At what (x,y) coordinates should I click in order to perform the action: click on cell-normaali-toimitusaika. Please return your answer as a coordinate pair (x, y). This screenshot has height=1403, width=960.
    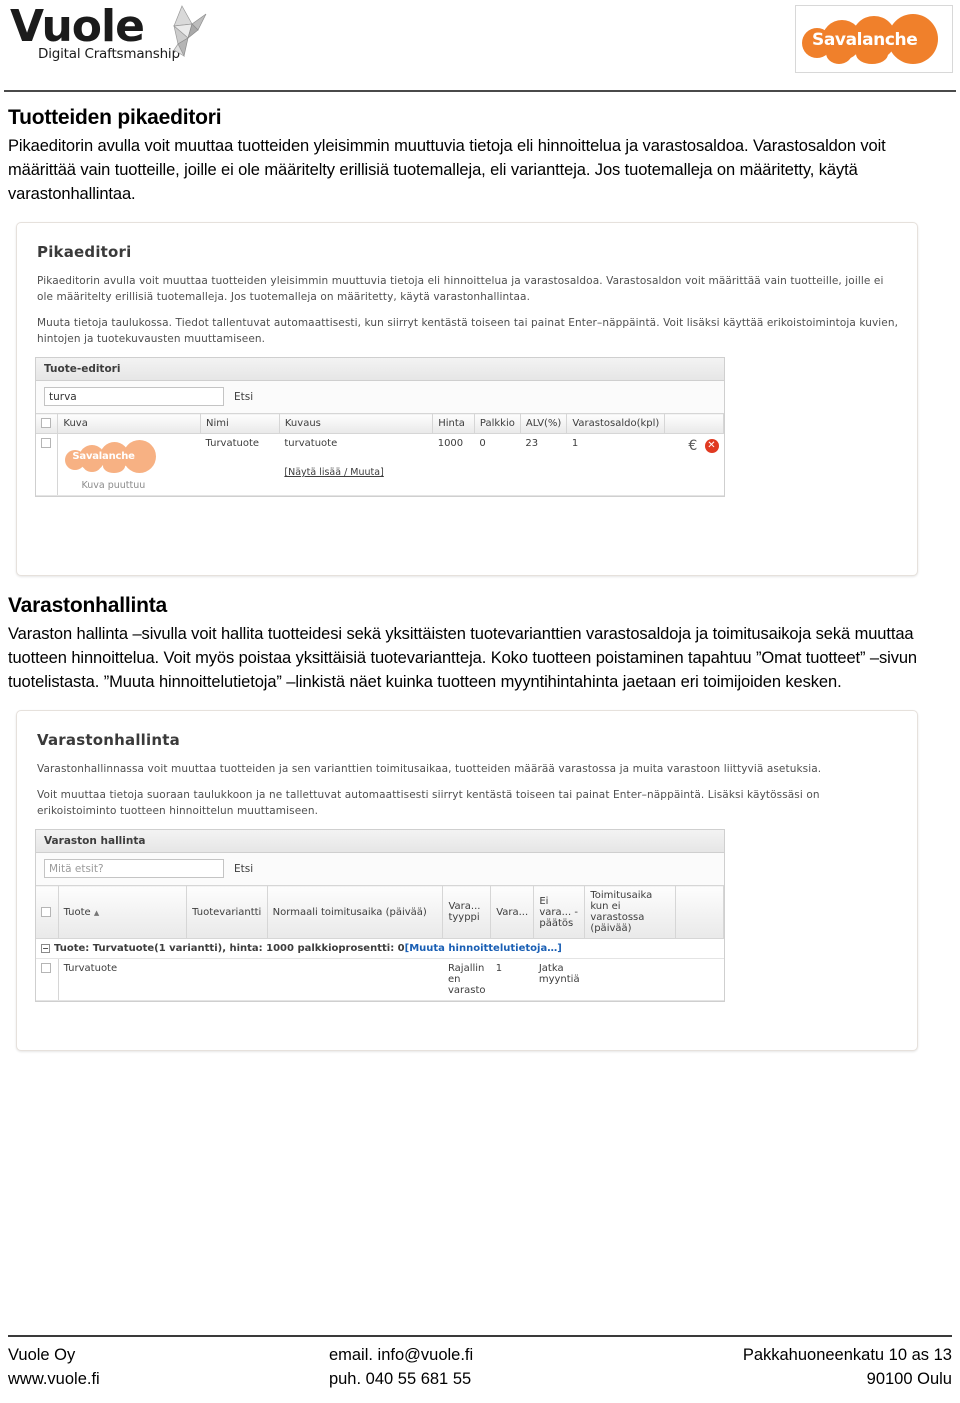
    Looking at the image, I should click on (355, 979).